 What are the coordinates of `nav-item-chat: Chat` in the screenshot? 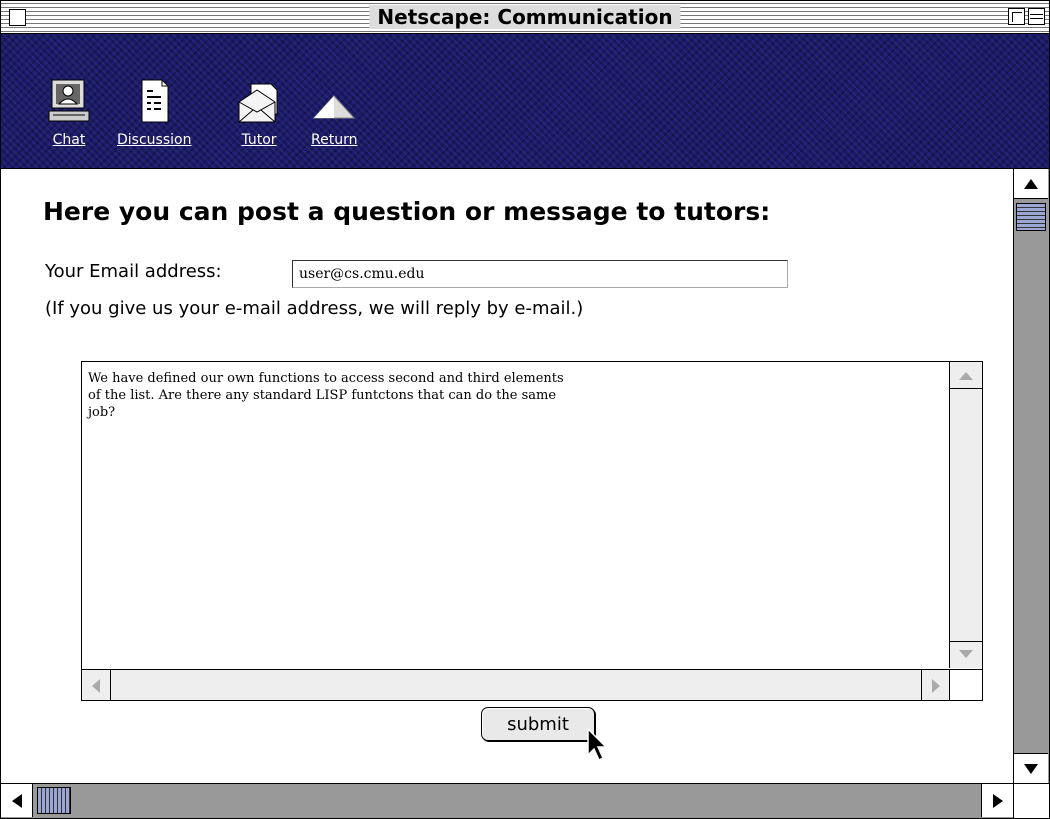 It's located at (69, 113).